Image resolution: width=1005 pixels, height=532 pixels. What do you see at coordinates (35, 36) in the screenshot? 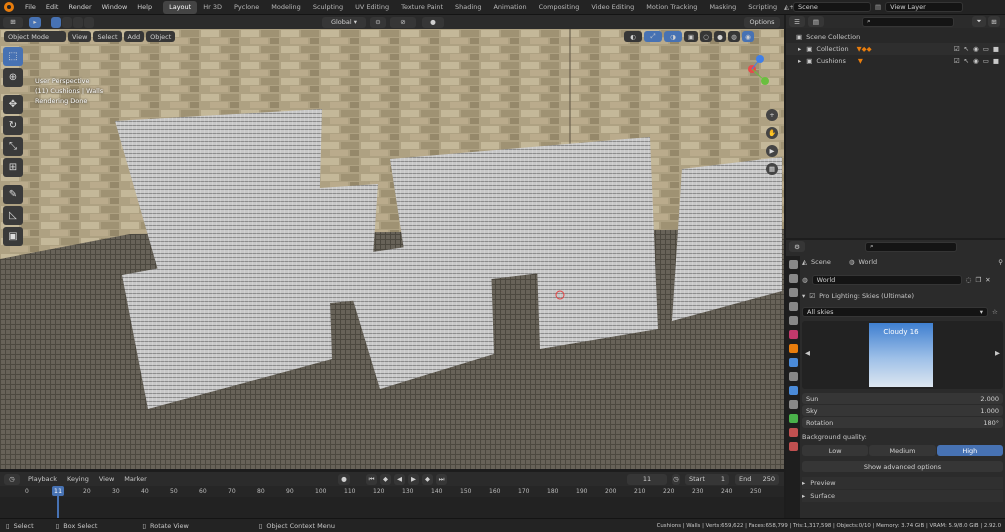
I see `object-mode-dropdown: Object Mode` at bounding box center [35, 36].